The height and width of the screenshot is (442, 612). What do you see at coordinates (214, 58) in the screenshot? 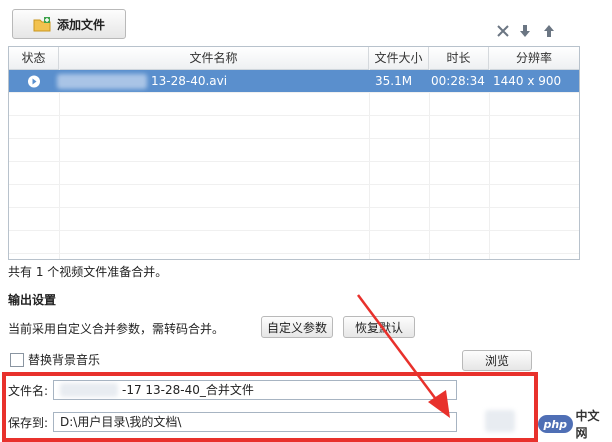
I see `col-filename: 文件名称` at bounding box center [214, 58].